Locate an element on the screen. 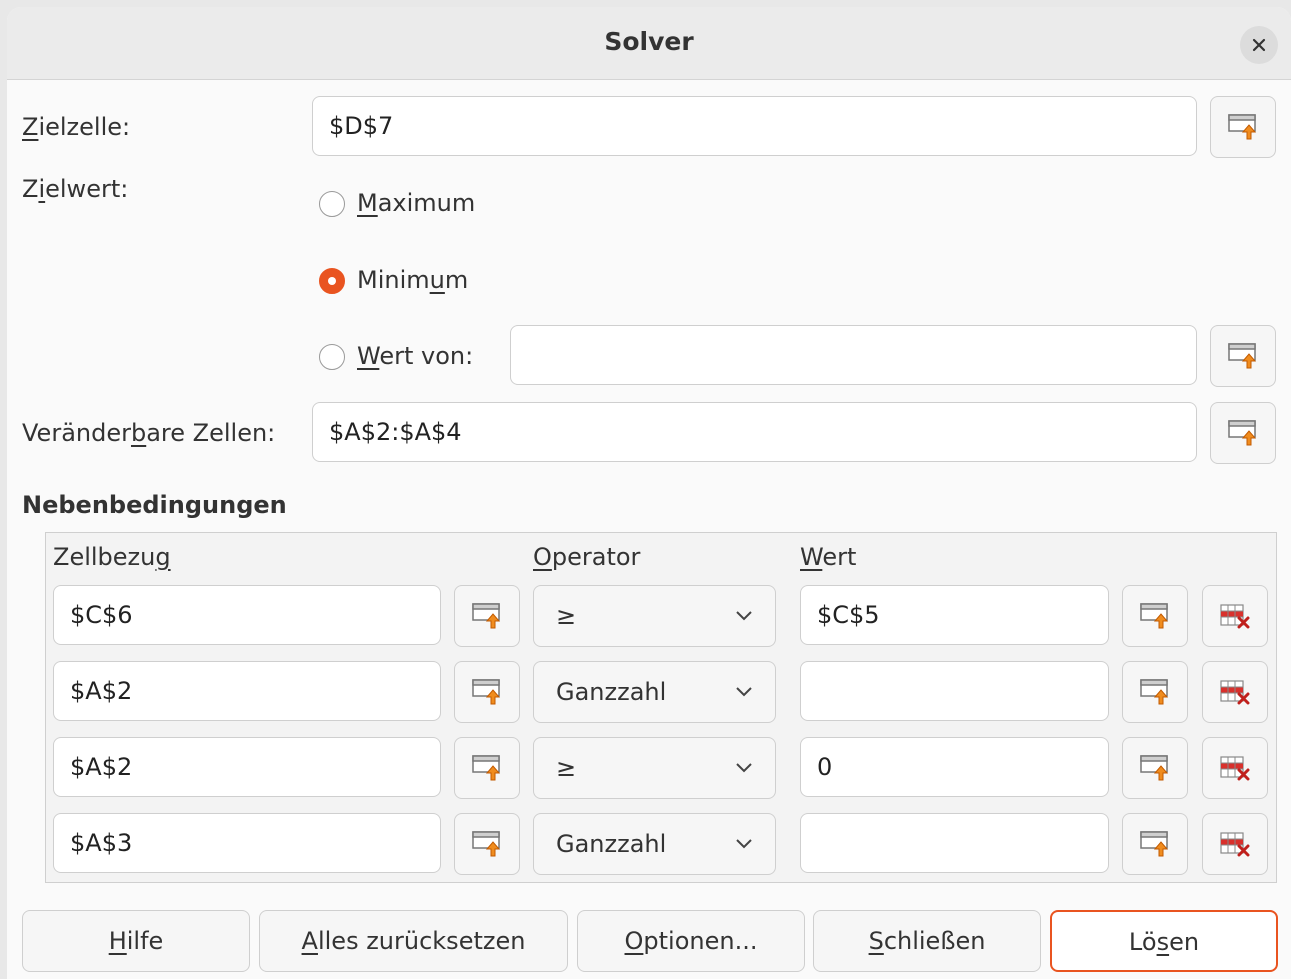 The height and width of the screenshot is (979, 1291). target-cell-input: $D$7 is located at coordinates (754, 126).